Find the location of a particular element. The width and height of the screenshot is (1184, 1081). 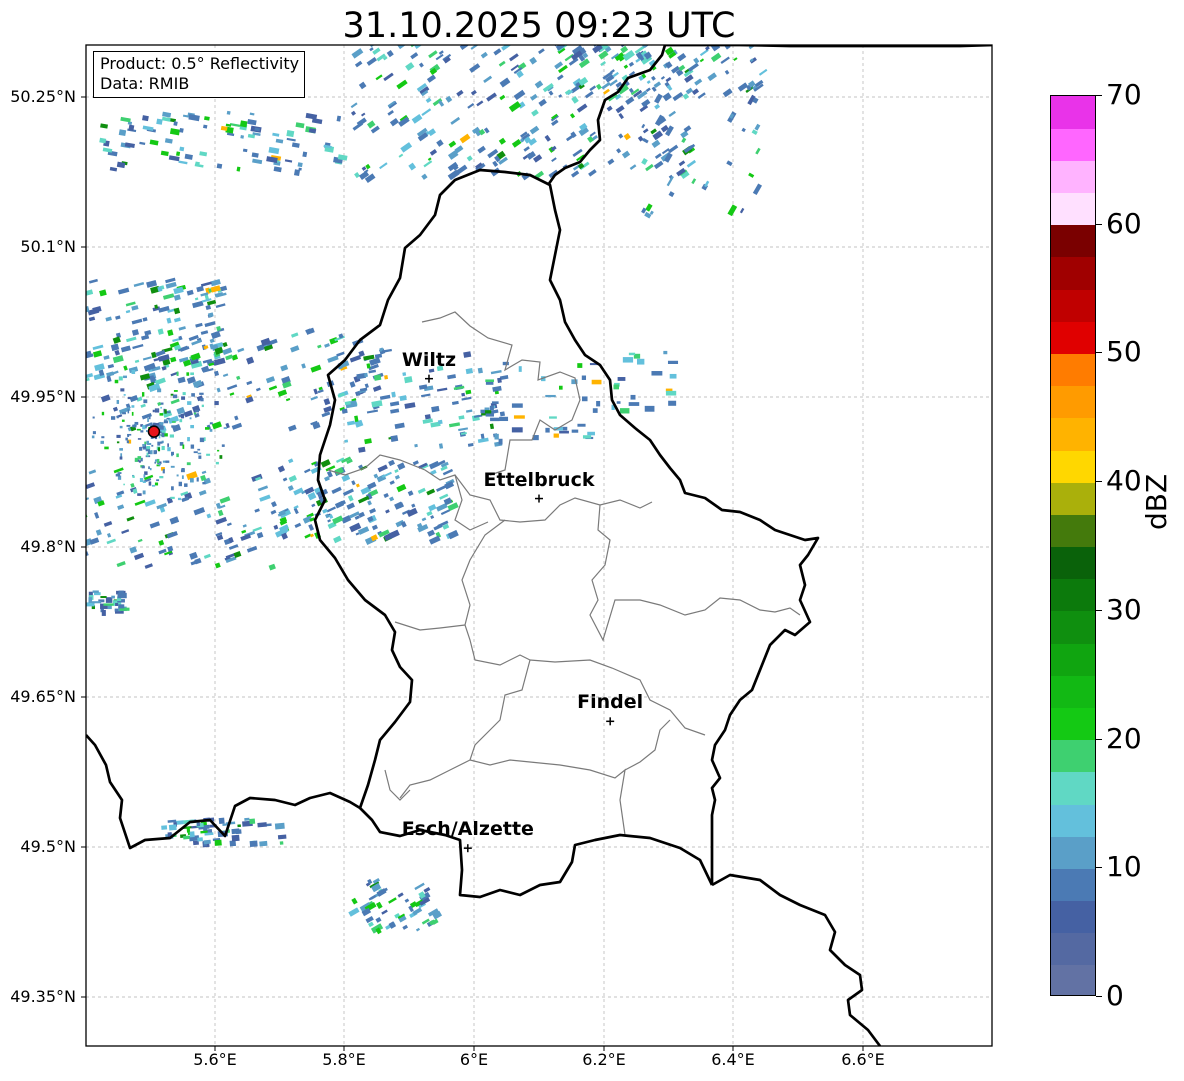

colorbar-tick-mark is located at coordinates (1099, 224).